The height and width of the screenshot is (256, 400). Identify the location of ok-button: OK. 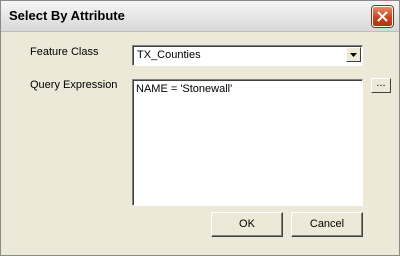
(247, 224).